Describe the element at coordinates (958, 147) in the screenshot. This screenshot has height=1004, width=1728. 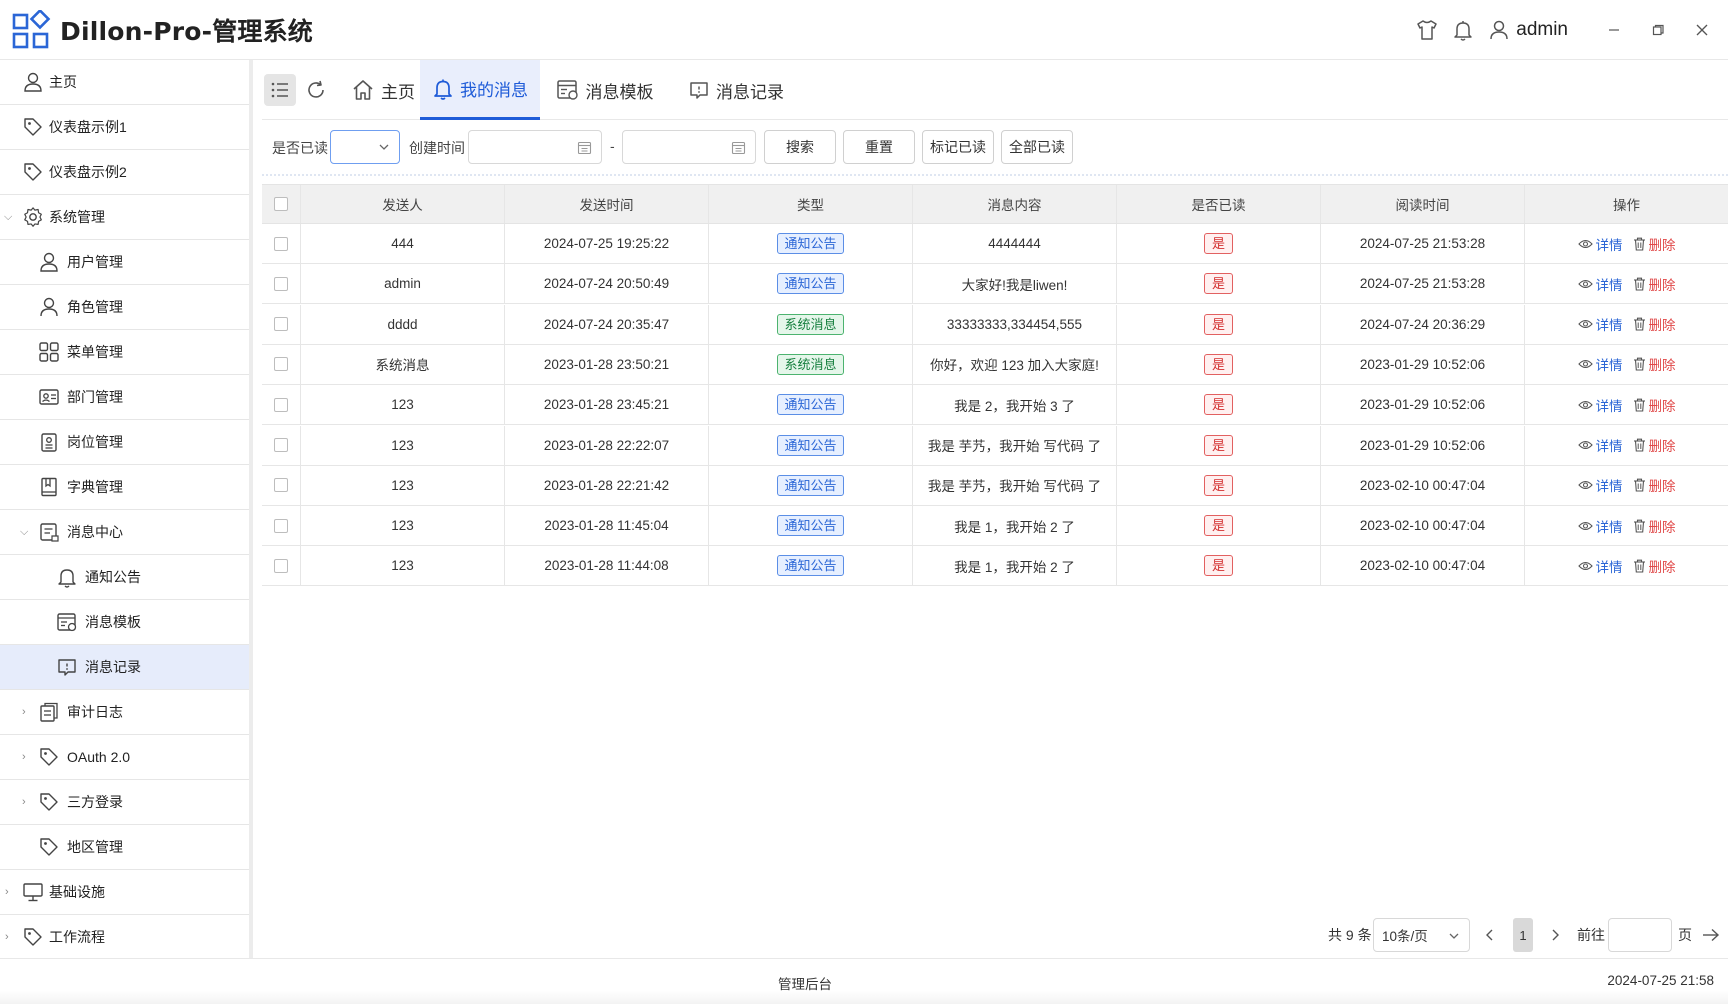
I see `mark-read-button: 标记已读` at that location.